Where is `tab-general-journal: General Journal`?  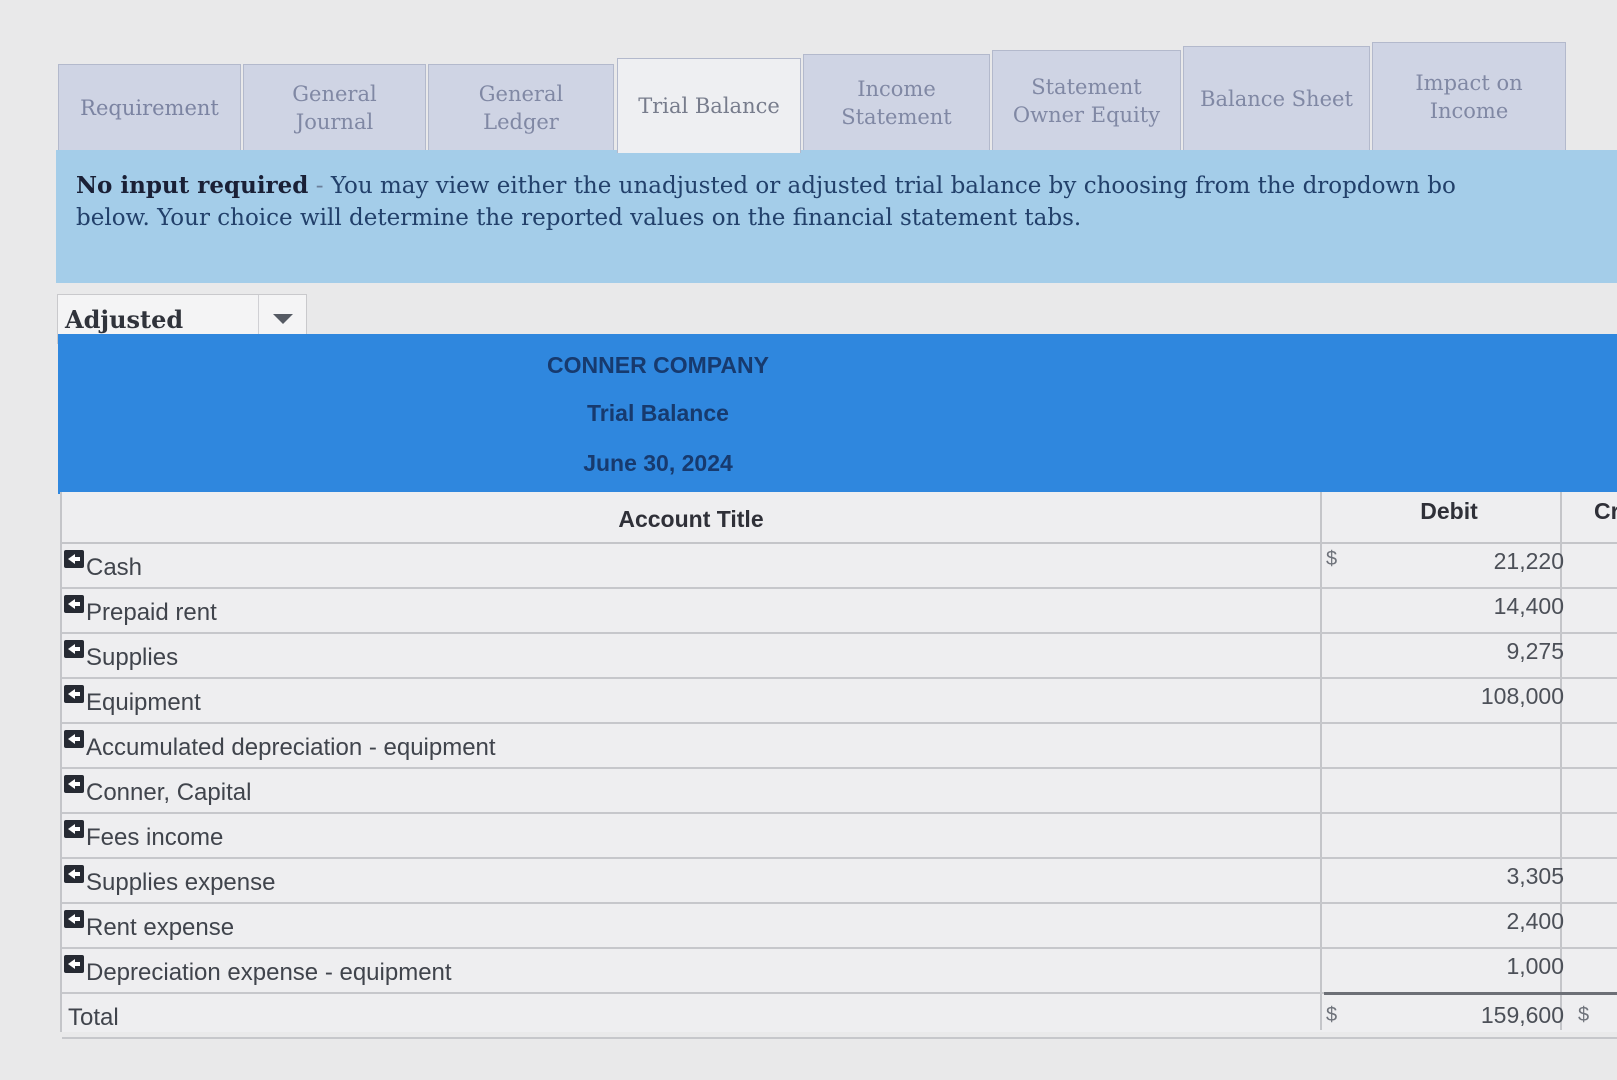 tab-general-journal: General Journal is located at coordinates (334, 108).